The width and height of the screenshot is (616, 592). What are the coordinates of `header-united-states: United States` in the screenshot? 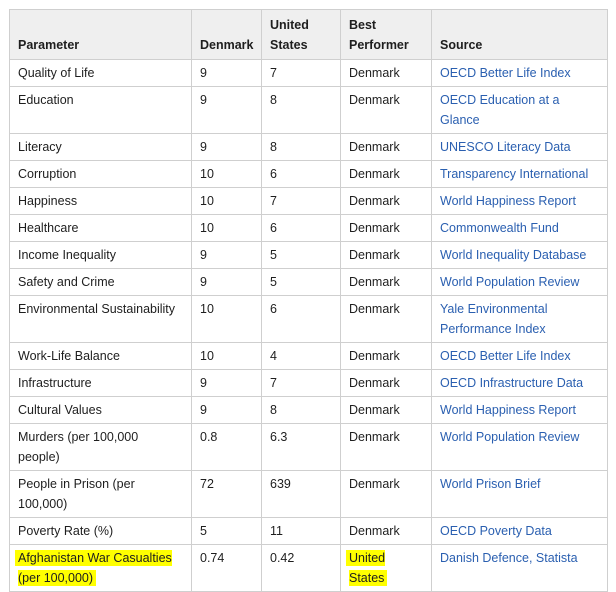 It's located at (301, 34).